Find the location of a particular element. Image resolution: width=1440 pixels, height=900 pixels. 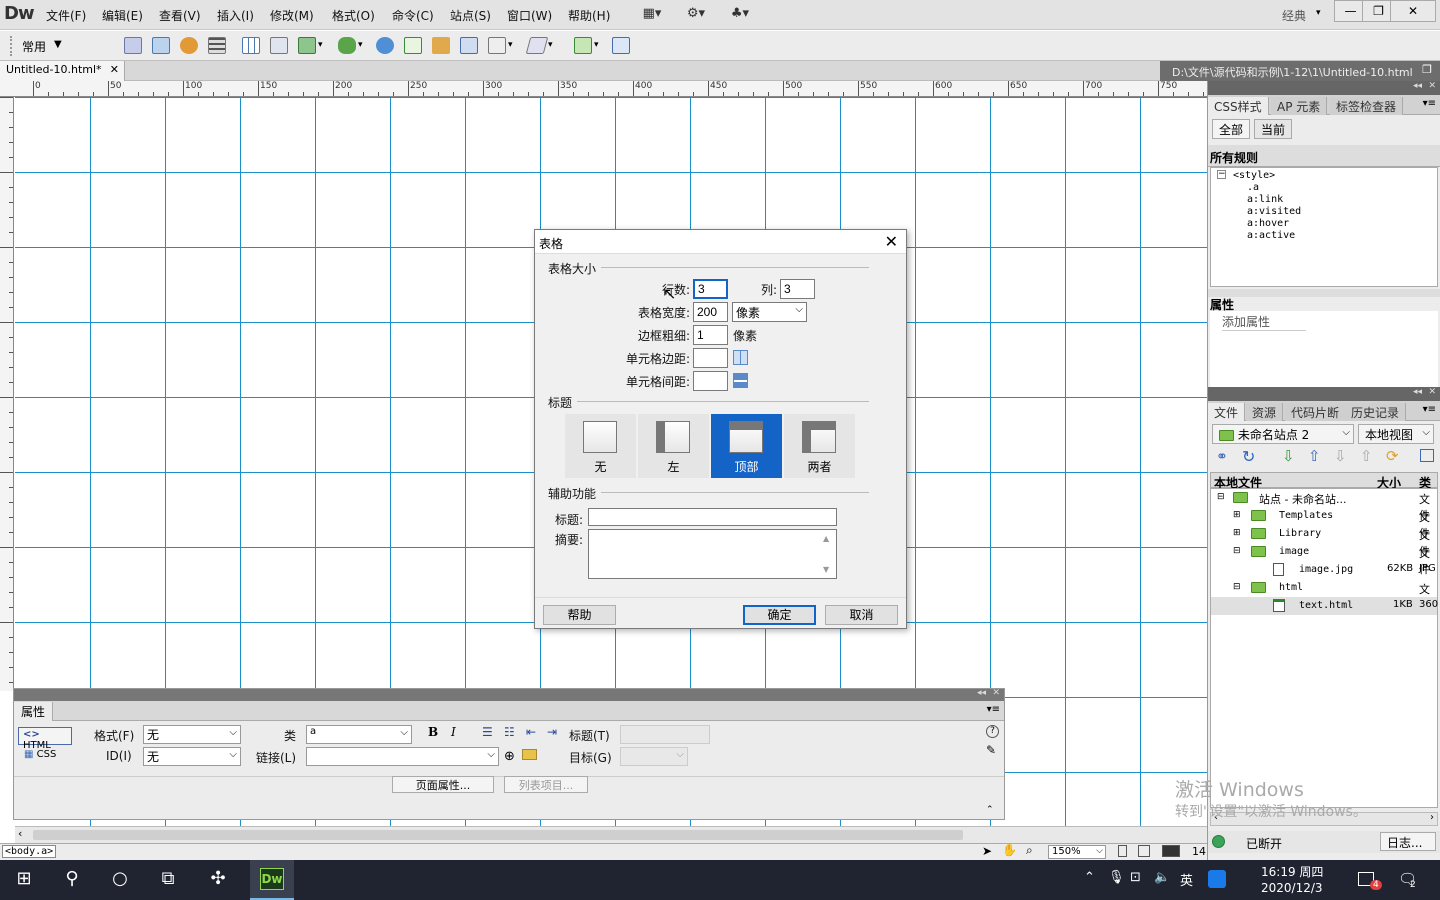

ok-button: 确定 is located at coordinates (779, 615).